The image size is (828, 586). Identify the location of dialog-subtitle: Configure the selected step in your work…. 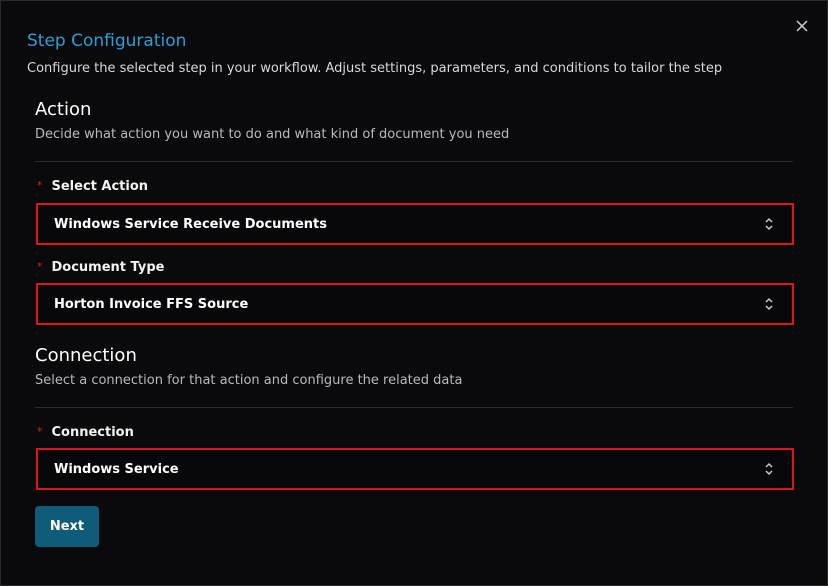
(375, 68).